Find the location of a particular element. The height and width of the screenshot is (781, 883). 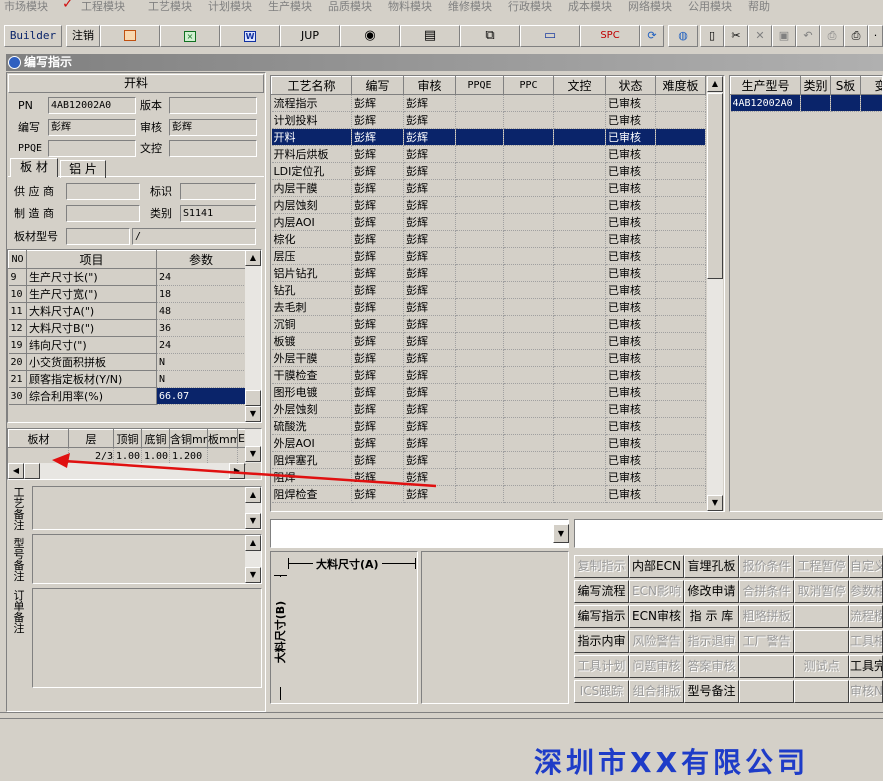

menu-item-12: 帮助 is located at coordinates (759, 7).